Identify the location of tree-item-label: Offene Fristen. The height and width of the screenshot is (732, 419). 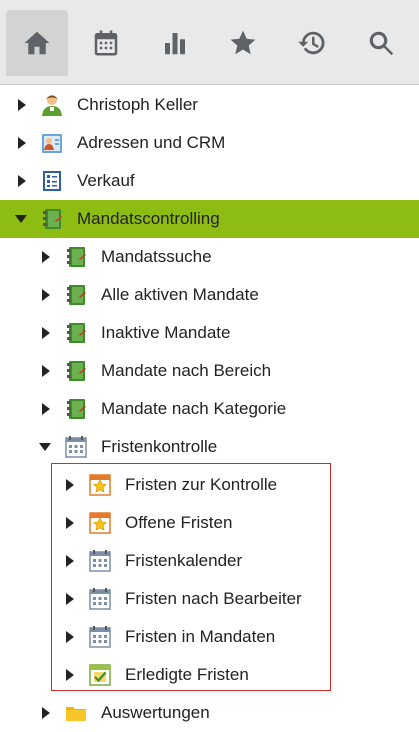
(179, 522).